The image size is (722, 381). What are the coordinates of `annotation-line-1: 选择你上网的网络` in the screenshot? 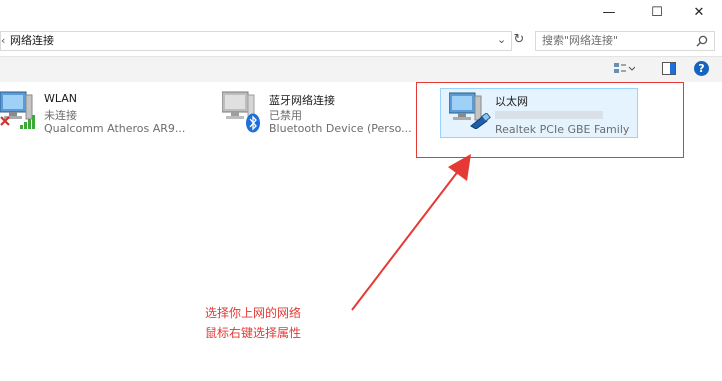 It's located at (253, 313).